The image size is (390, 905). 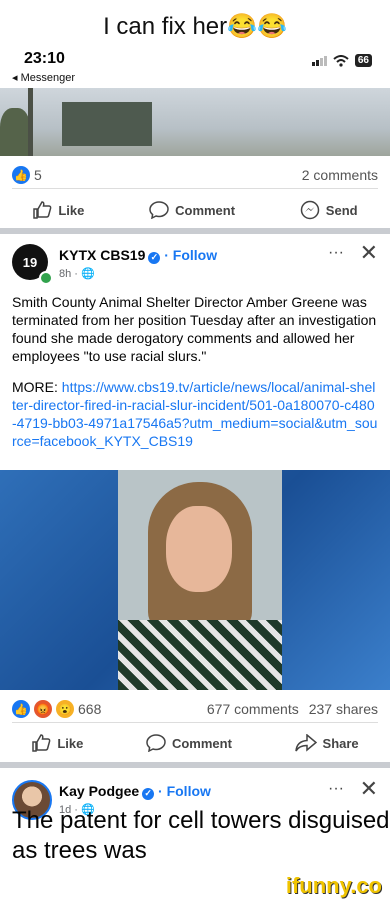 What do you see at coordinates (44, 58) in the screenshot?
I see `status-time: 23:10` at bounding box center [44, 58].